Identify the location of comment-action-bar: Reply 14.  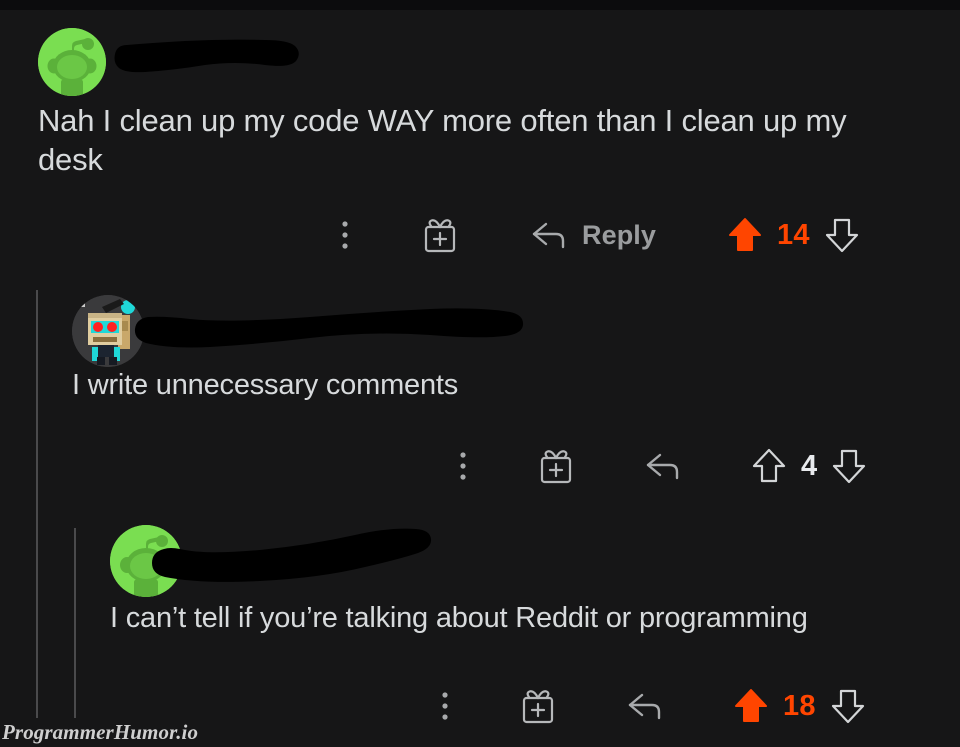
(599, 235).